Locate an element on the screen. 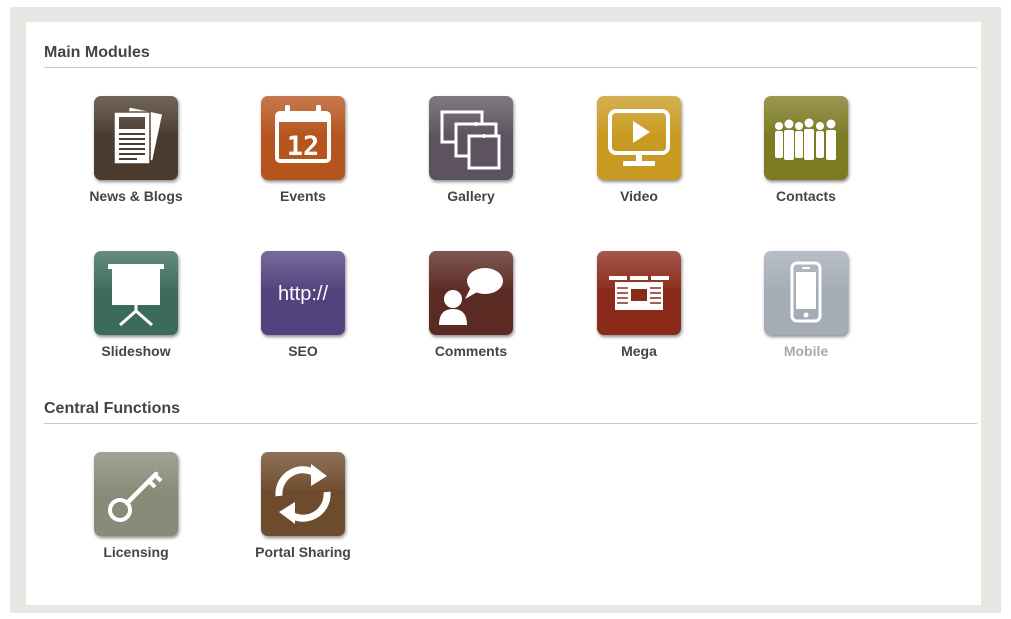 This screenshot has width=1011, height=619. module-slideshow: Slideshow is located at coordinates (136, 311).